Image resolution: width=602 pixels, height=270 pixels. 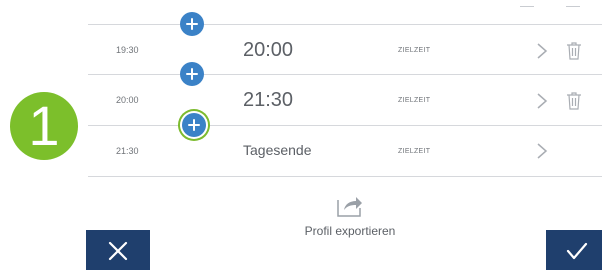 I want to click on step-number-badge: 1, so click(x=44, y=126).